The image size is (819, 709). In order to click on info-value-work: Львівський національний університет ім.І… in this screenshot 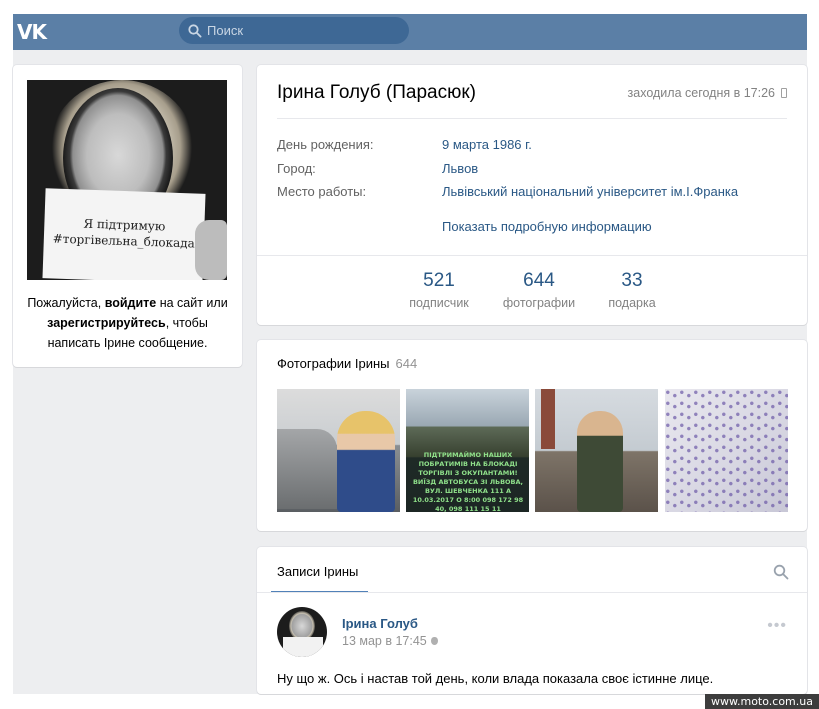, I will do `click(590, 192)`.